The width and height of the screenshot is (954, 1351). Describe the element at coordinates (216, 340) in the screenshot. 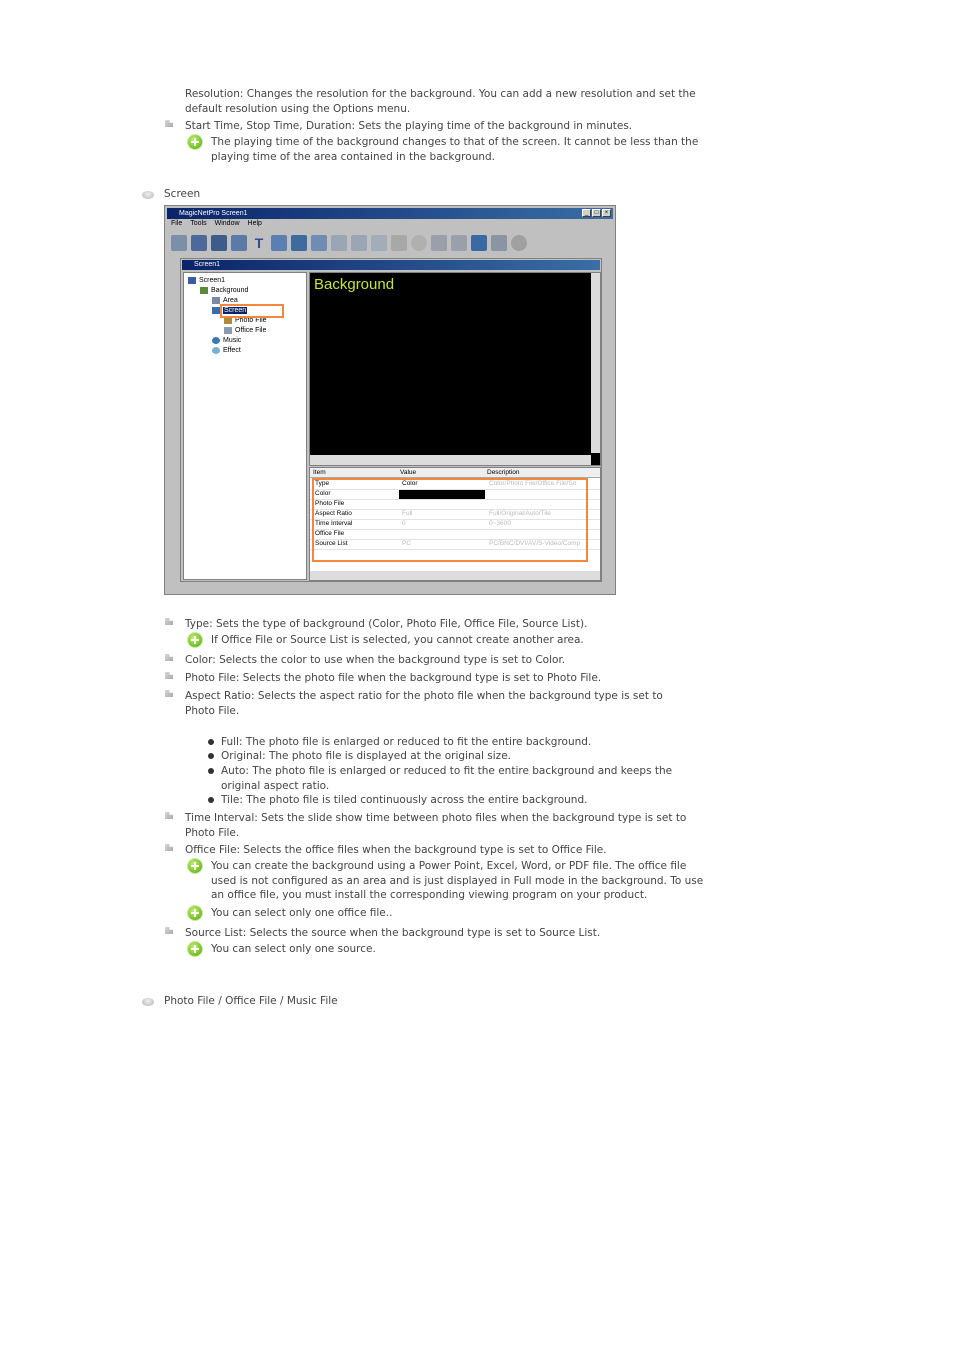

I see `music-icon` at that location.